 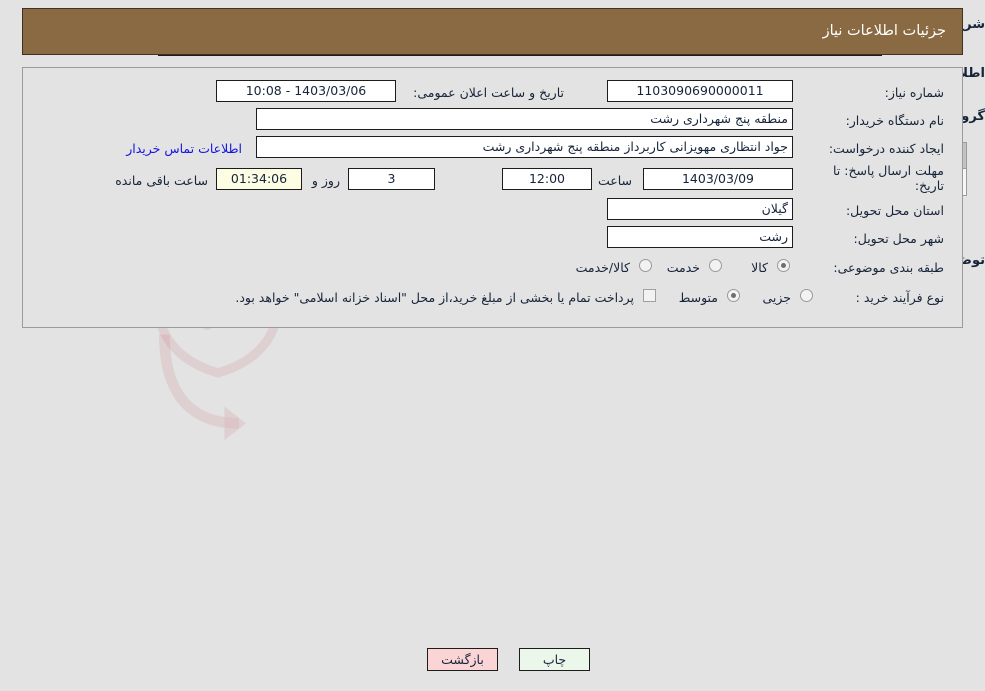 What do you see at coordinates (554, 659) in the screenshot?
I see `print-button: چاپ` at bounding box center [554, 659].